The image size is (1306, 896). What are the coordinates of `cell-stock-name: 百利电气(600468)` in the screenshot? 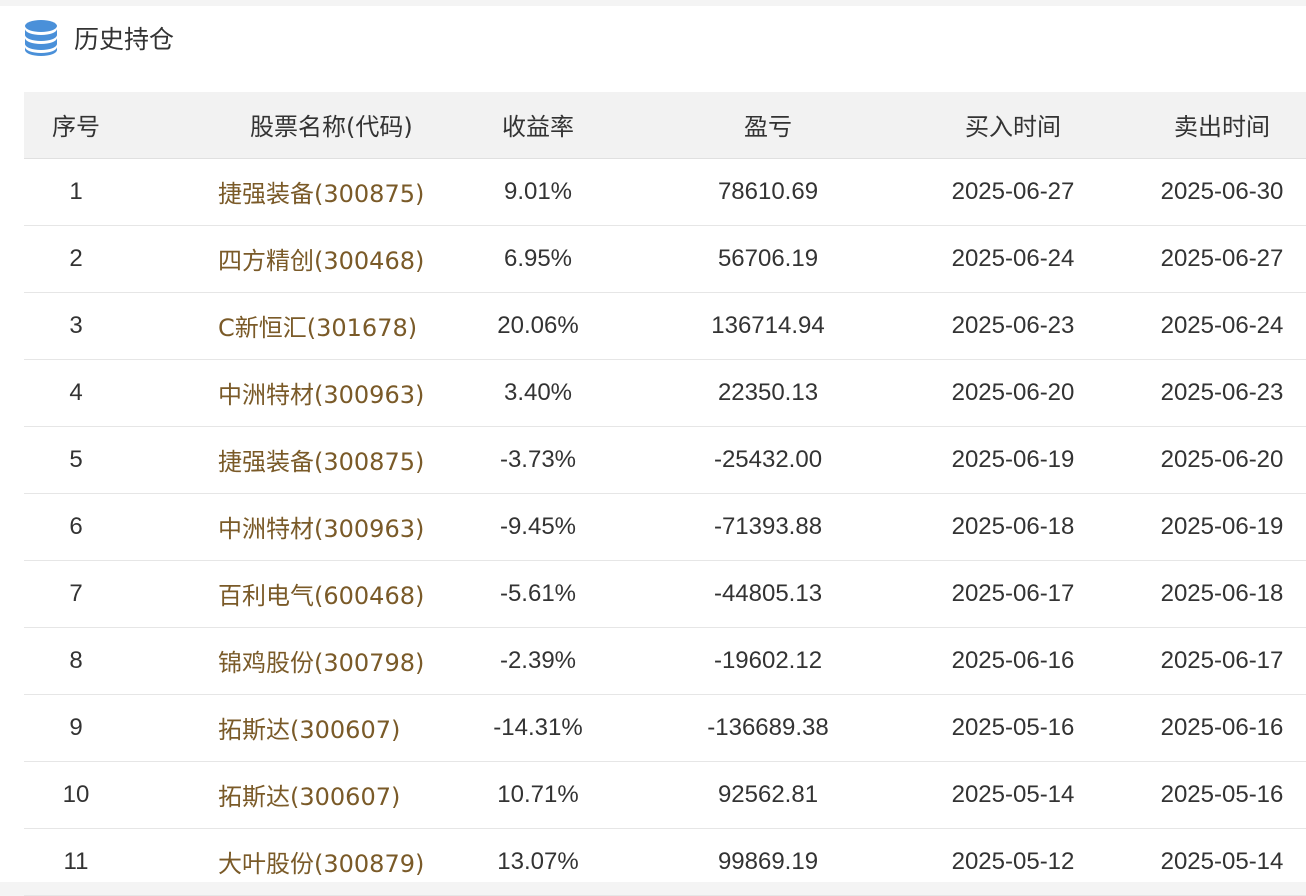 It's located at (278, 594).